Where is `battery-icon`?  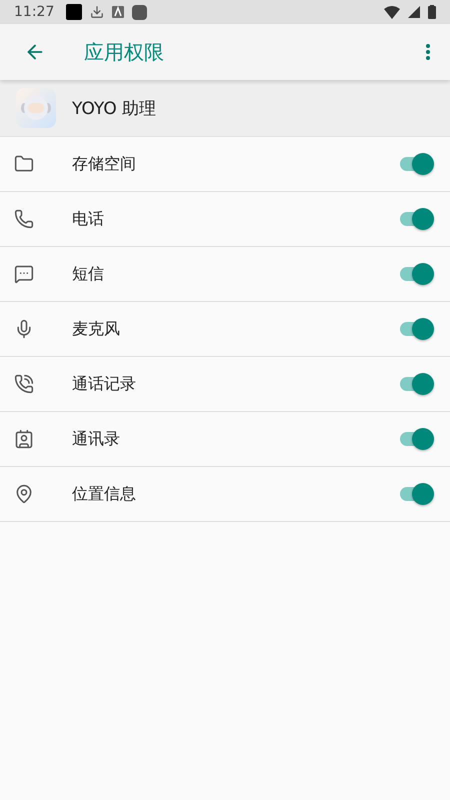 battery-icon is located at coordinates (432, 12).